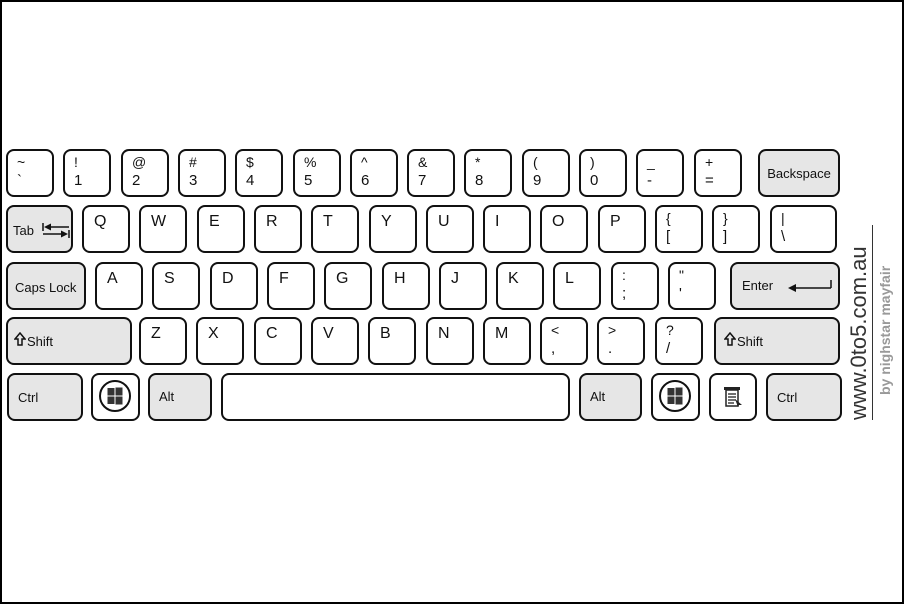 This screenshot has width=904, height=604. What do you see at coordinates (291, 286) in the screenshot?
I see `key-f: F` at bounding box center [291, 286].